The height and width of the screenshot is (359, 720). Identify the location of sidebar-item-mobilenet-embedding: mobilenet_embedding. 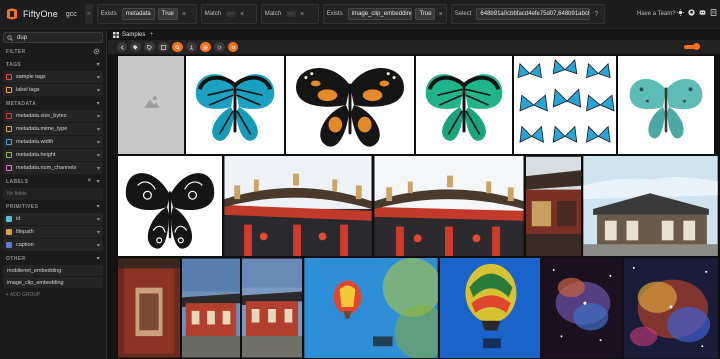
(53, 270).